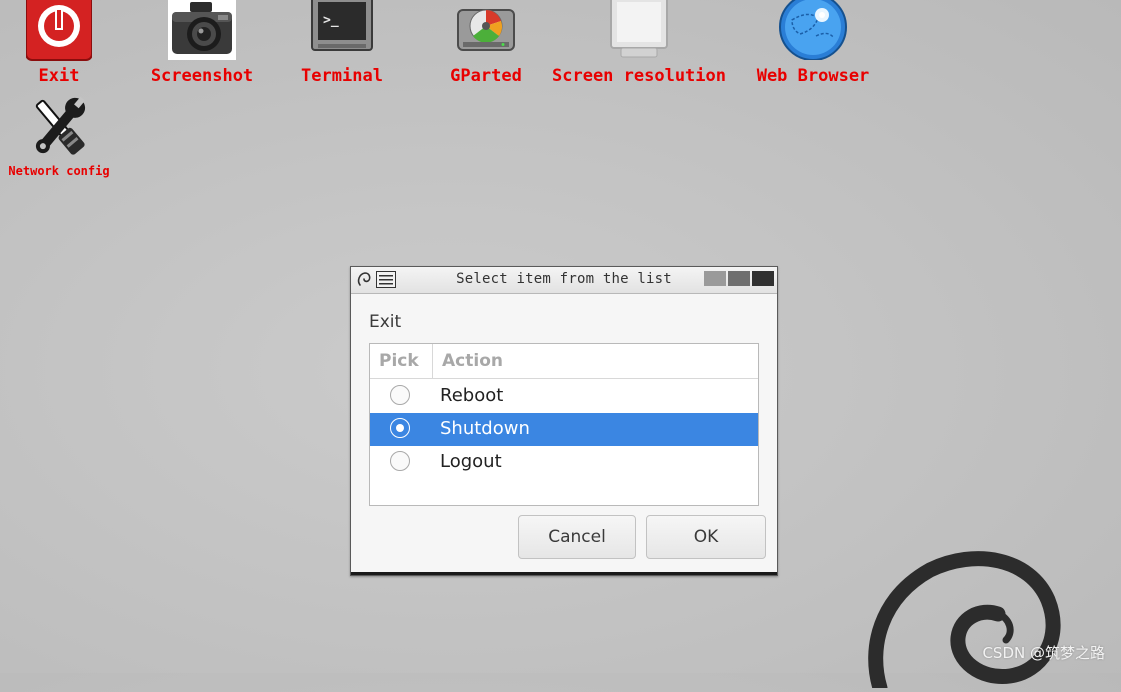 The image size is (1121, 692). I want to click on desktop-icon-label: Screen resolution, so click(639, 76).